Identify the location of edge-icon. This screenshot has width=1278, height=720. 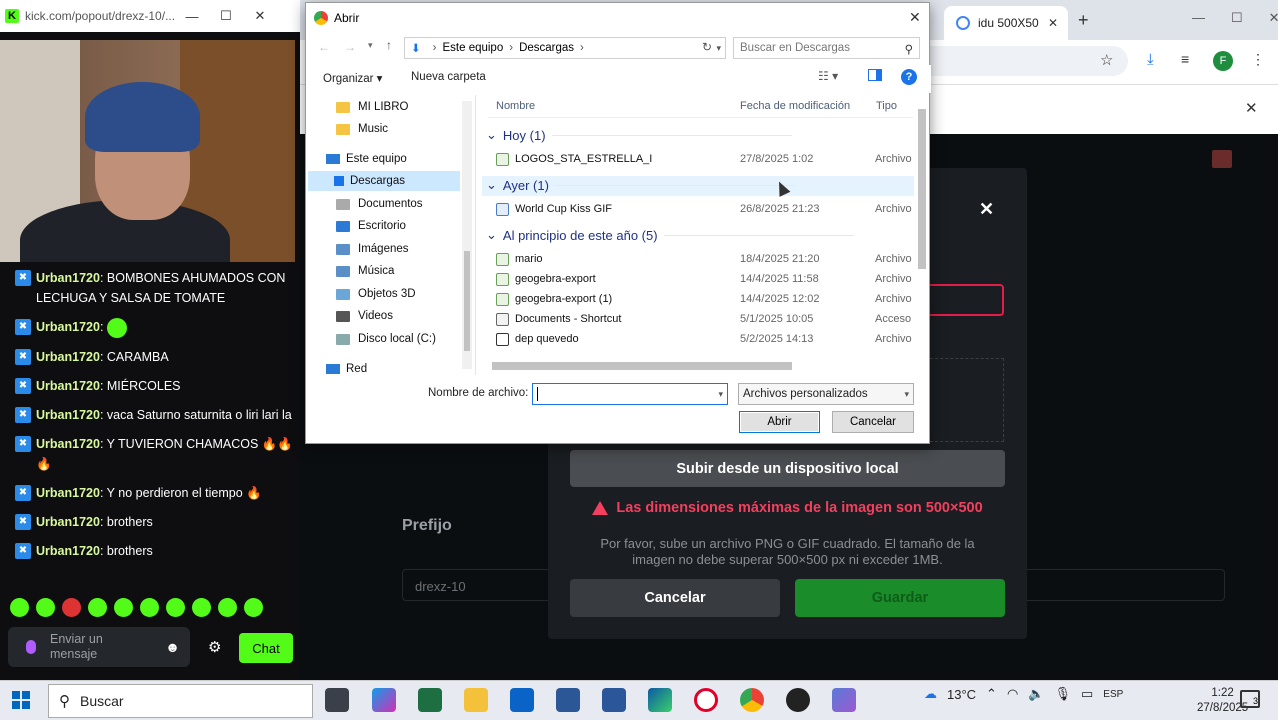
(660, 700).